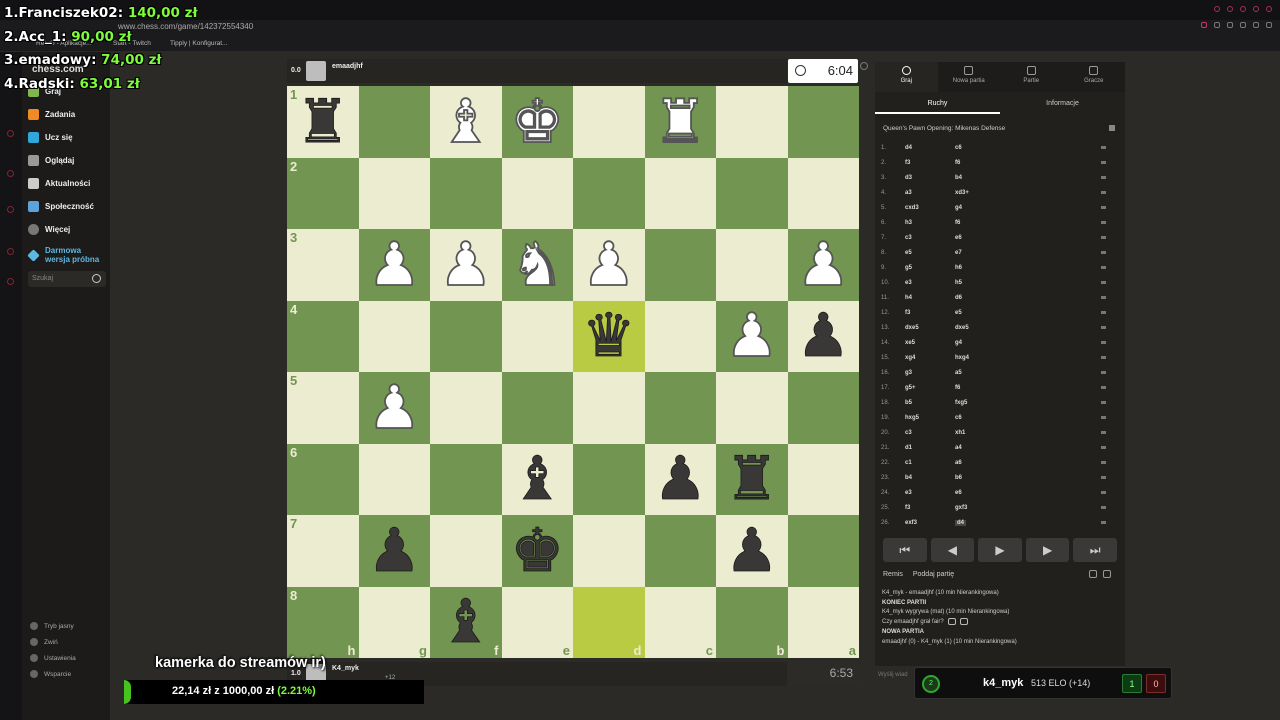 Image resolution: width=1280 pixels, height=720 pixels. I want to click on nav-settings: Ustawienia, so click(53, 658).